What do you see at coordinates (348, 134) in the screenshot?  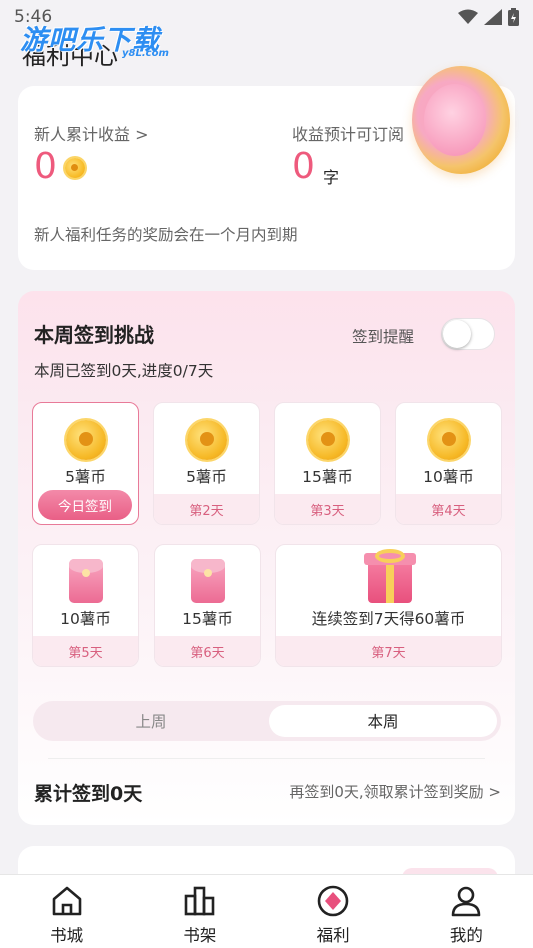 I see `forecast-label: 收益预计可订阅` at bounding box center [348, 134].